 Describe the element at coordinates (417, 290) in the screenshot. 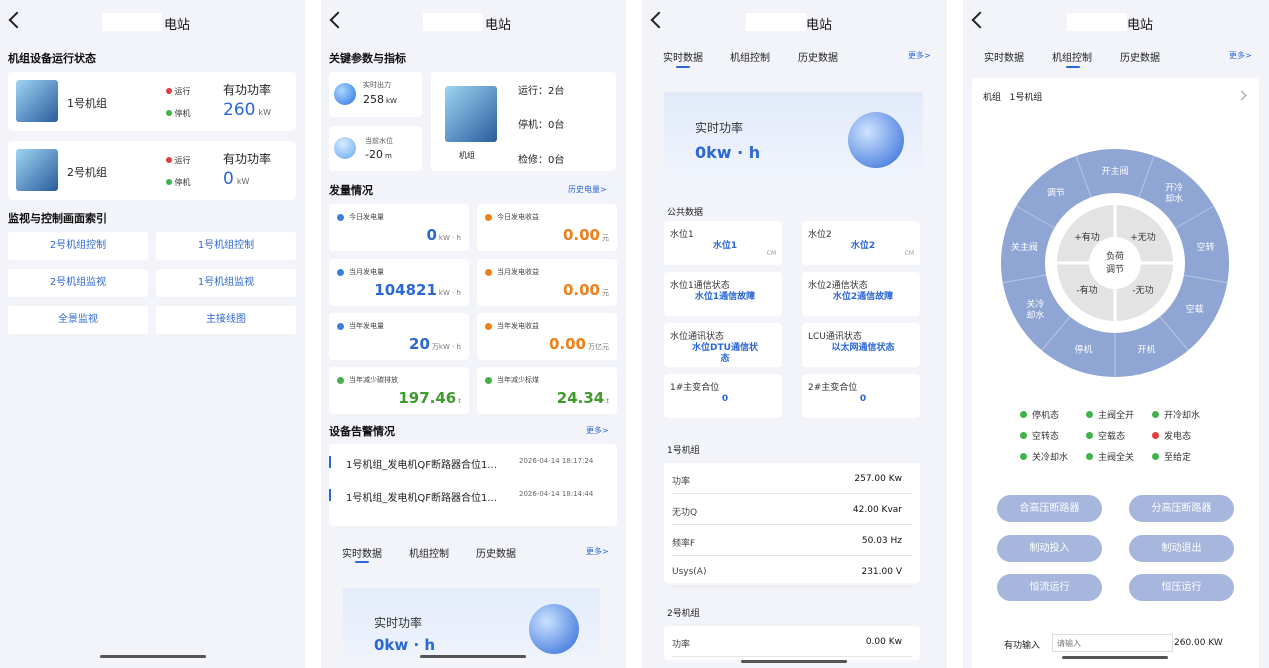

I see `stat-value: 104821 kW · h` at that location.